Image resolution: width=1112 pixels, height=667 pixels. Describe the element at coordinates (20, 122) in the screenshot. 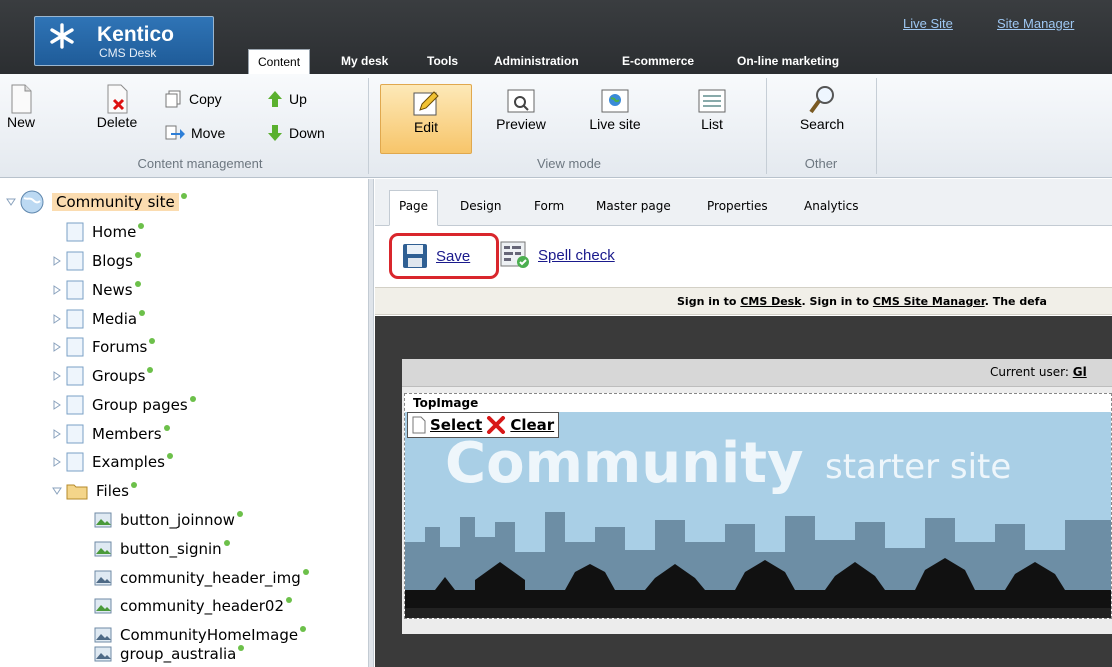

I see `new-label: New` at that location.